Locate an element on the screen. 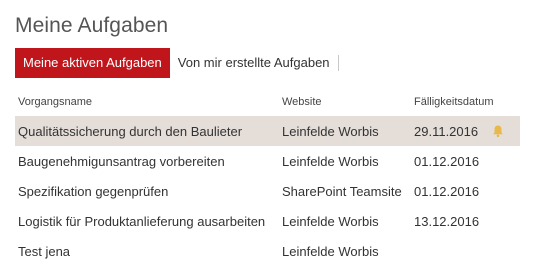 This screenshot has width=539, height=279. task-due-date: 13.12.2016 is located at coordinates (447, 221).